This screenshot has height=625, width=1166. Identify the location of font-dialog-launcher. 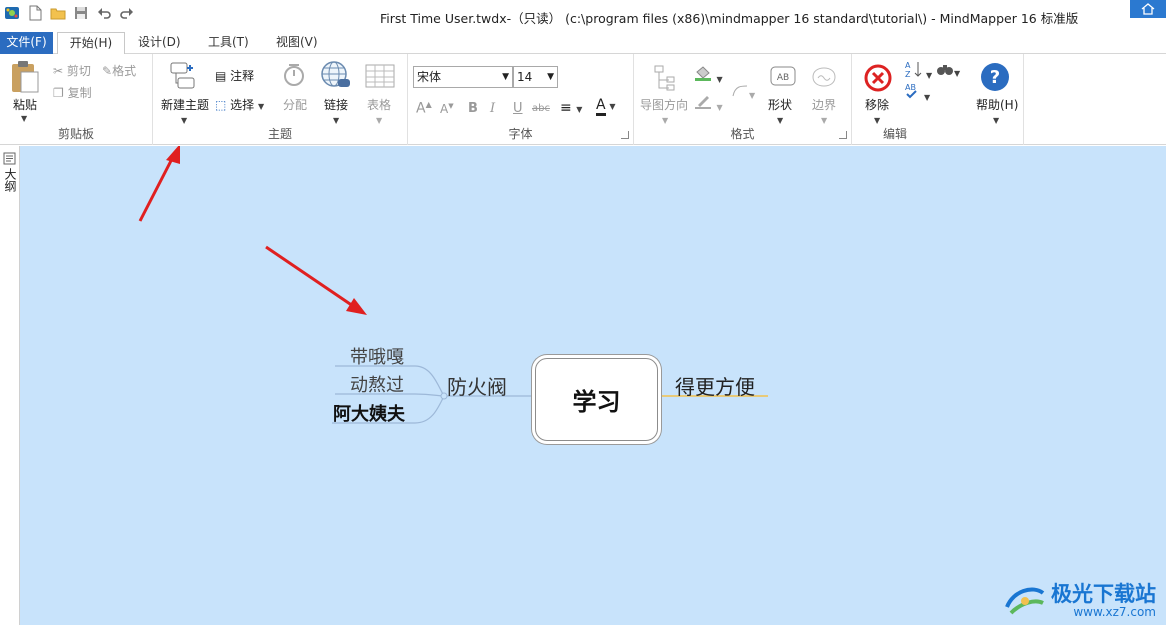
(625, 135).